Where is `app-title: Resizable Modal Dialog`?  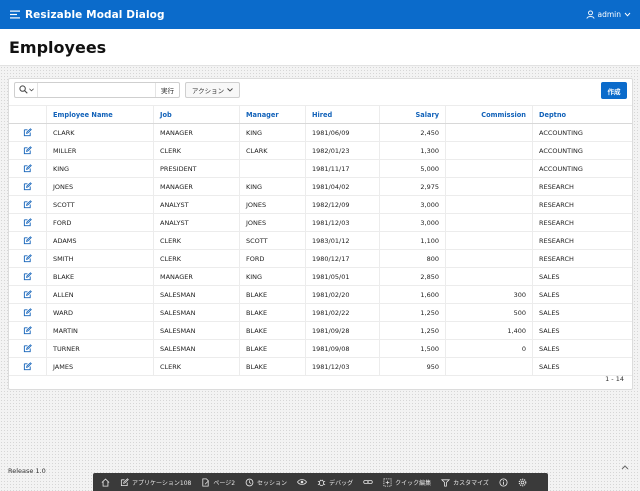
app-title: Resizable Modal Dialog is located at coordinates (95, 15).